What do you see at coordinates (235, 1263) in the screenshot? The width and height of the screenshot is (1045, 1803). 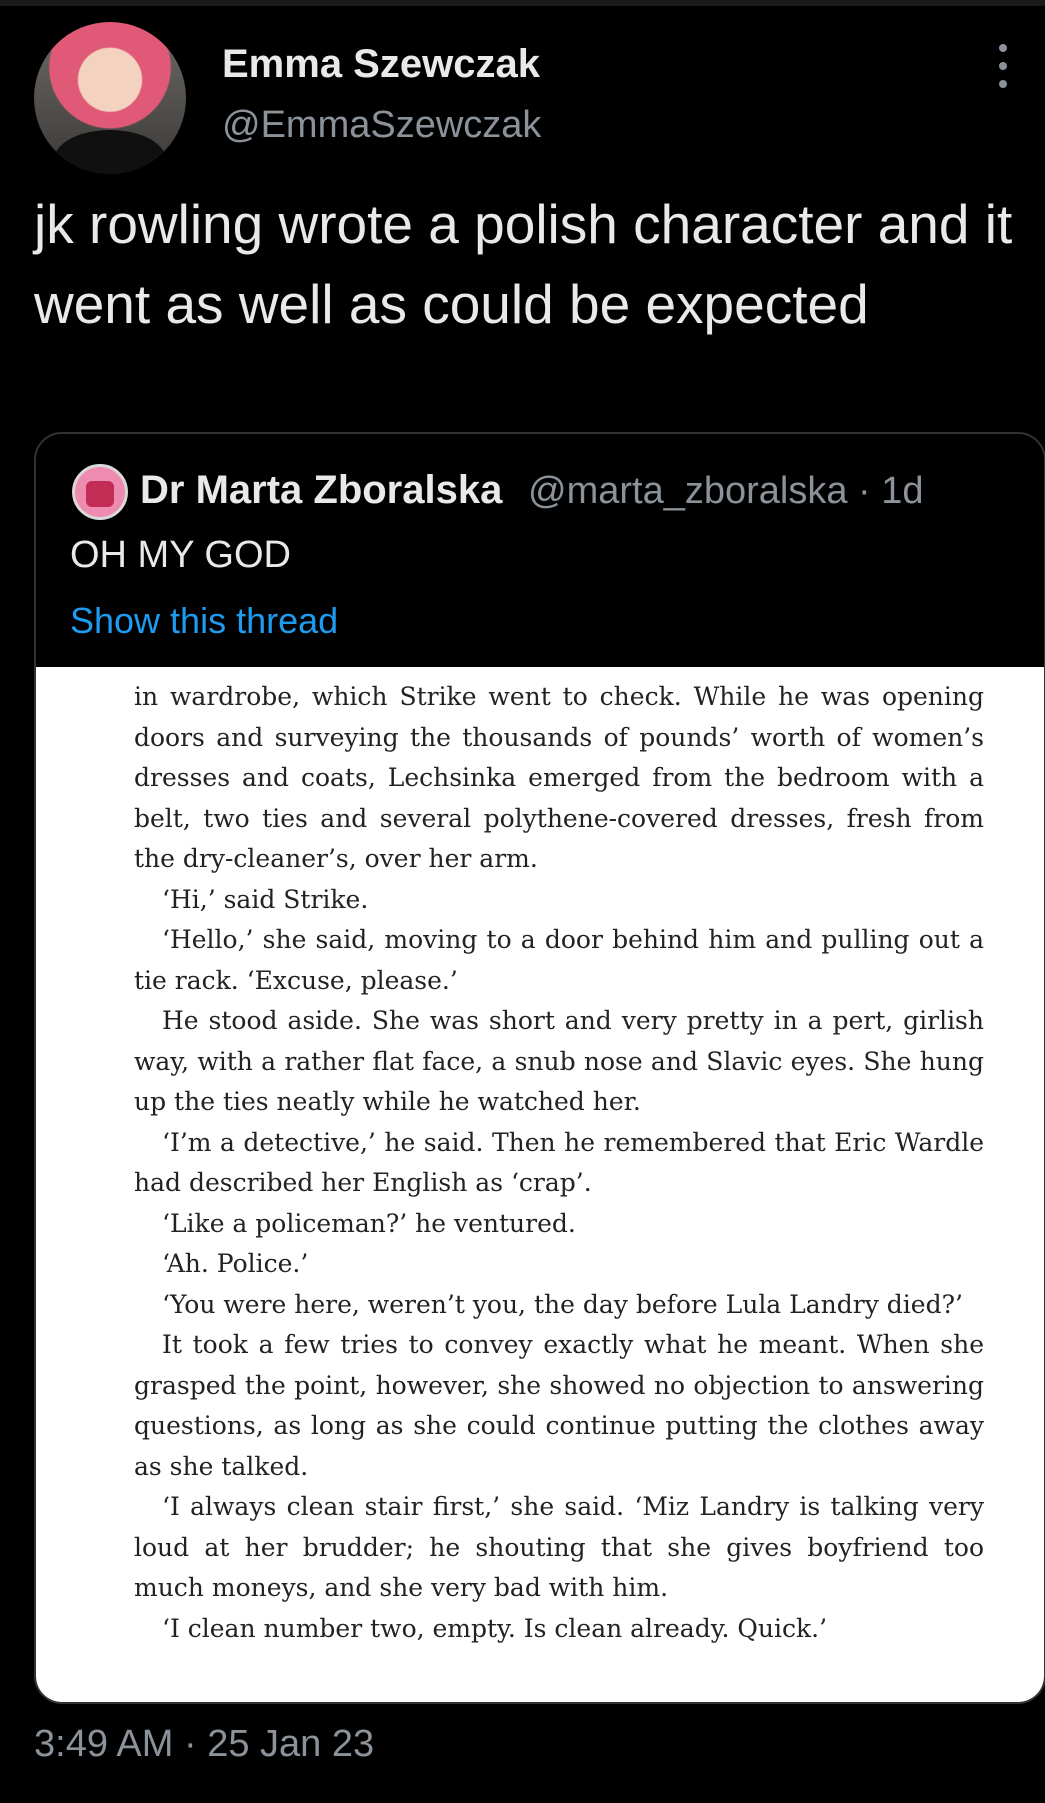 I see `book-paragraph: ‘Ah. Police.’` at bounding box center [235, 1263].